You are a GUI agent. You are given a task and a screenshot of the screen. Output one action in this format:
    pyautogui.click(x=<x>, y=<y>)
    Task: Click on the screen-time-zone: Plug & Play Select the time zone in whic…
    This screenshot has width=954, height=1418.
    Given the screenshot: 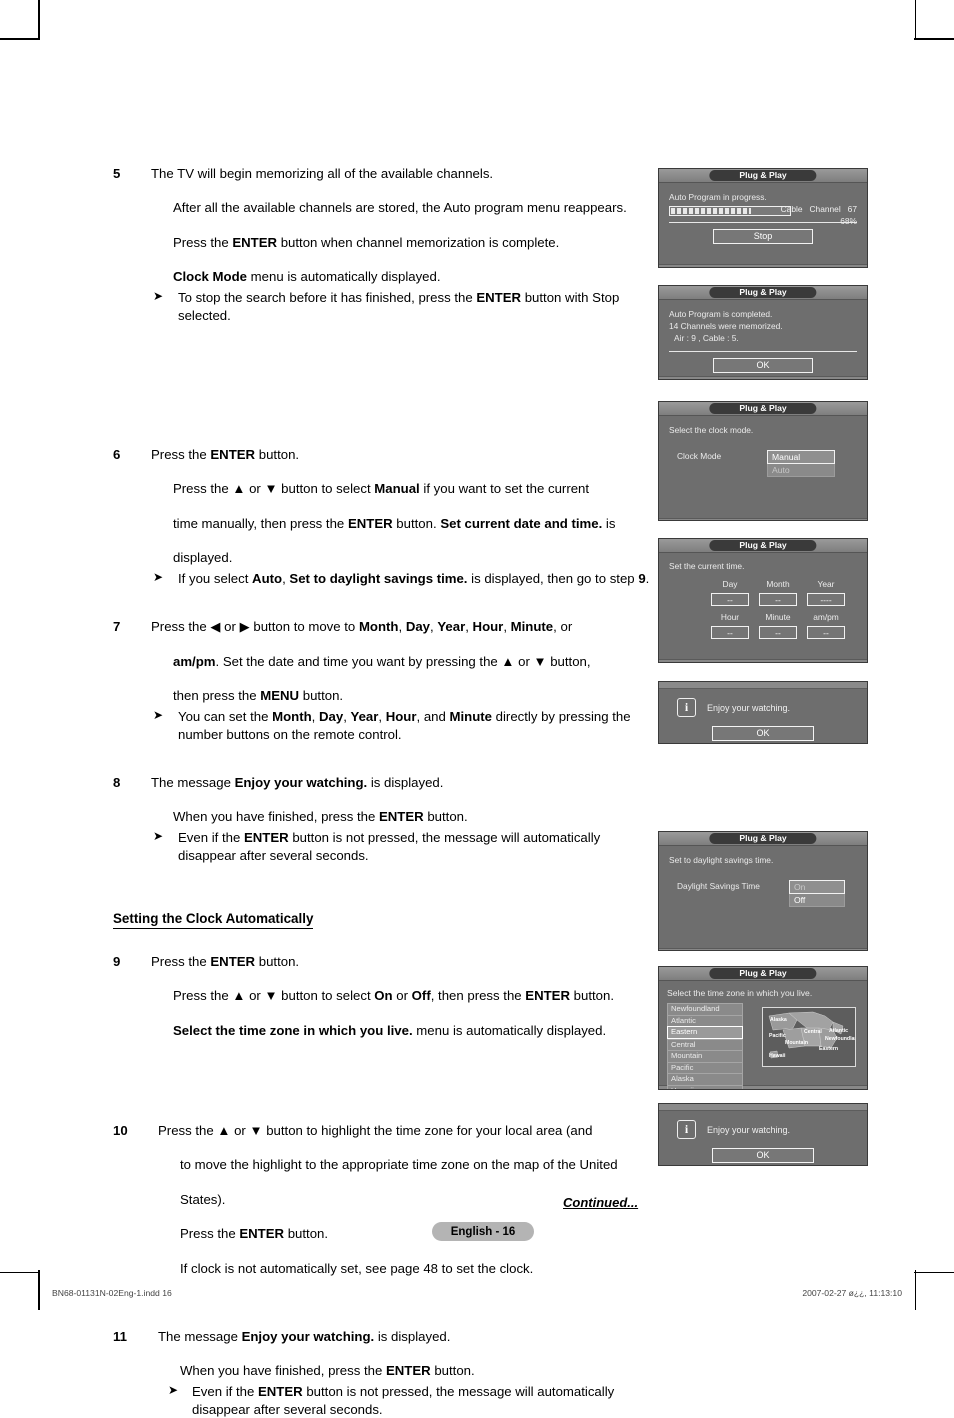 What is the action you would take?
    pyautogui.click(x=763, y=1028)
    